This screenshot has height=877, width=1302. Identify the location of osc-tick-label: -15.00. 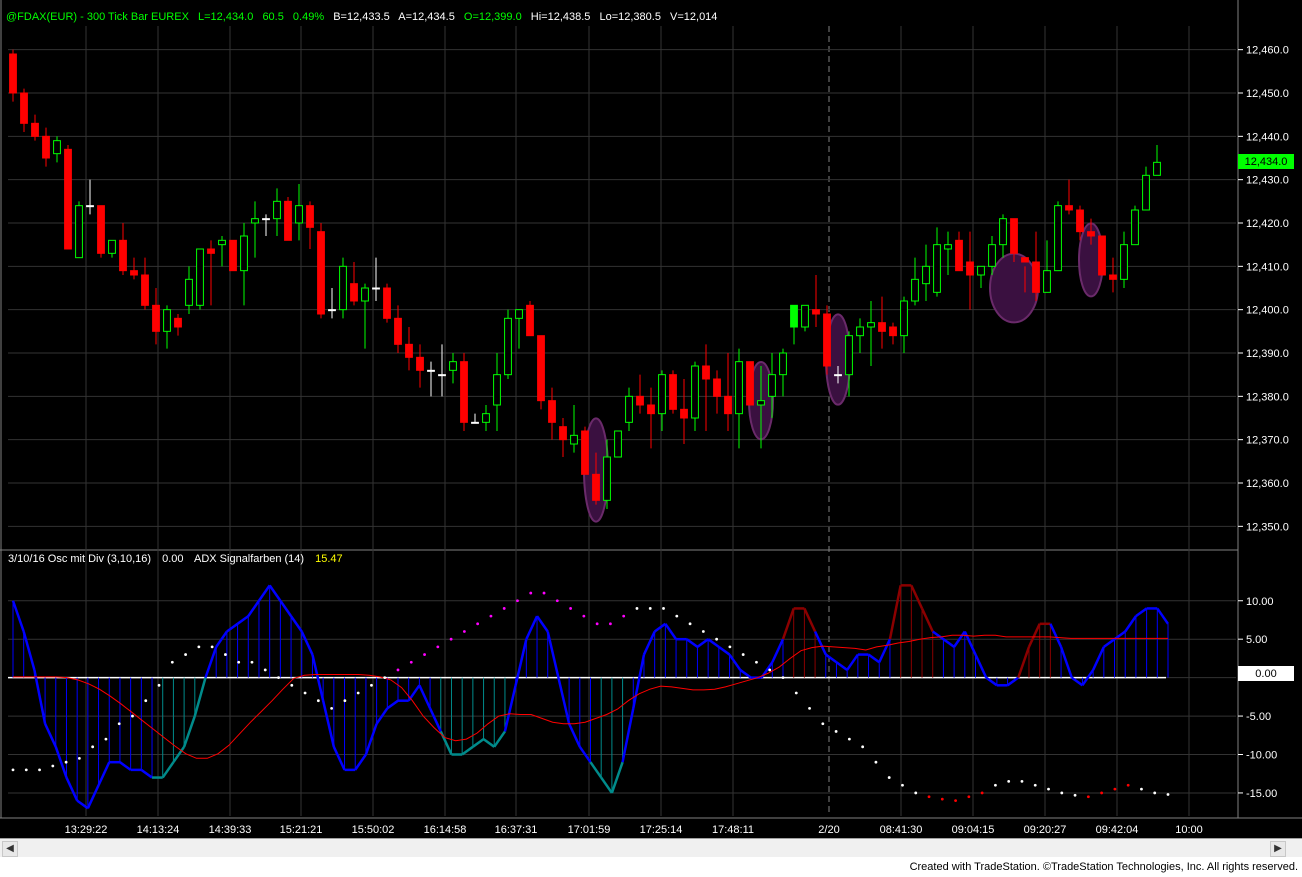
(1261, 794).